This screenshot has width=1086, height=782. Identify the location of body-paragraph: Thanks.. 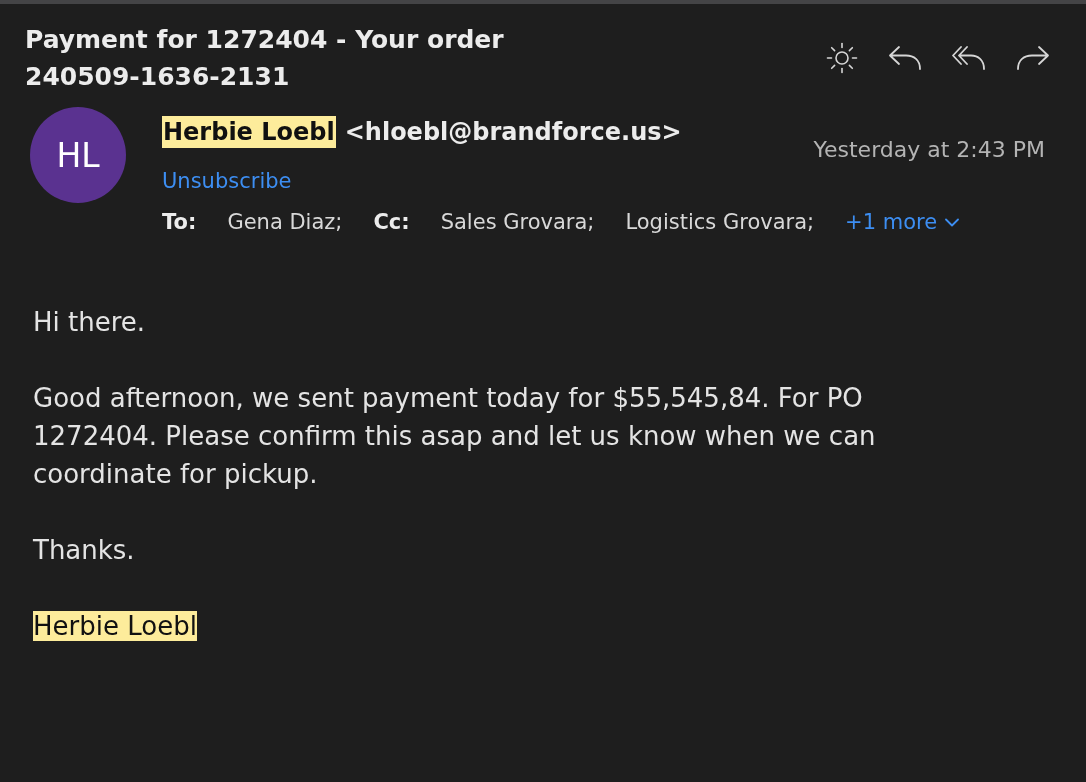
(84, 550).